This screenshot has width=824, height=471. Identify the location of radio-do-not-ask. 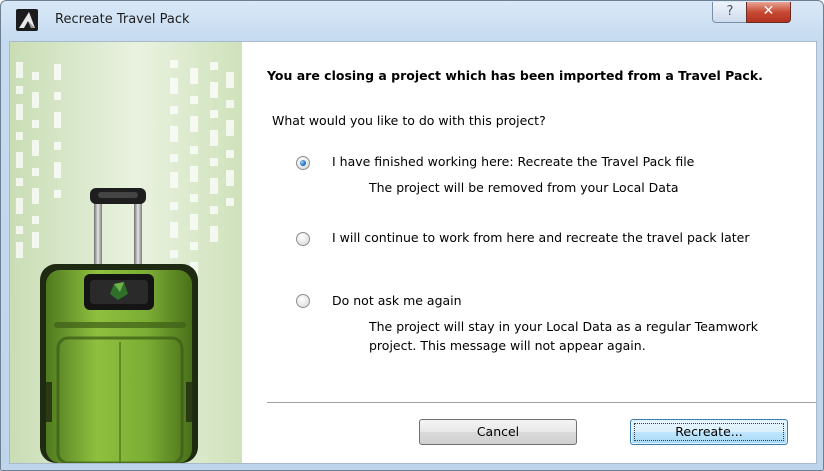
(303, 301).